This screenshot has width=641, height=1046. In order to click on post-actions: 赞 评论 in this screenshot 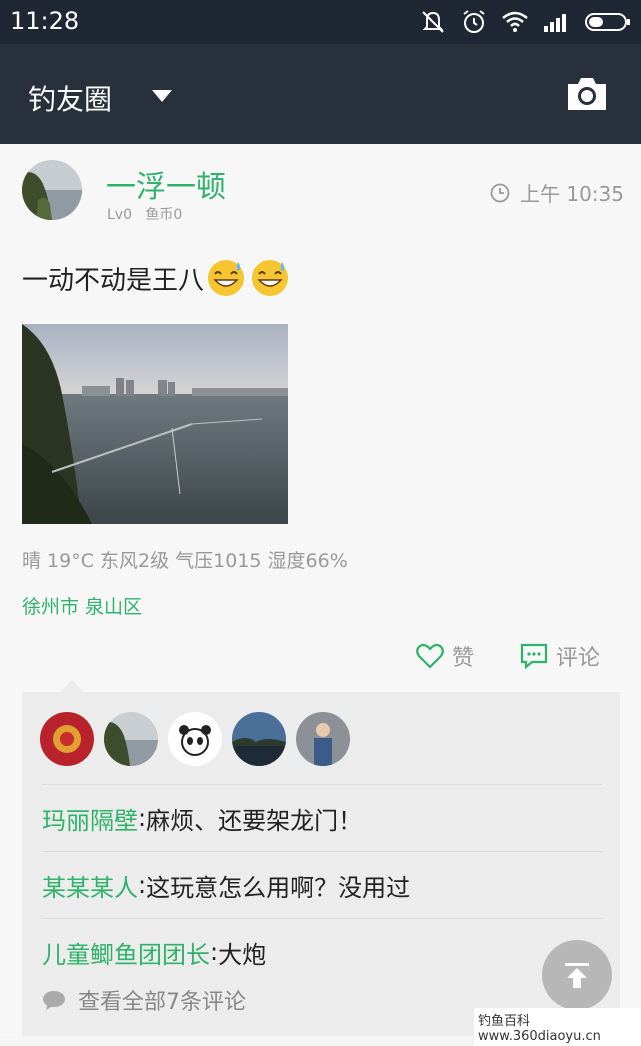, I will do `click(508, 656)`.